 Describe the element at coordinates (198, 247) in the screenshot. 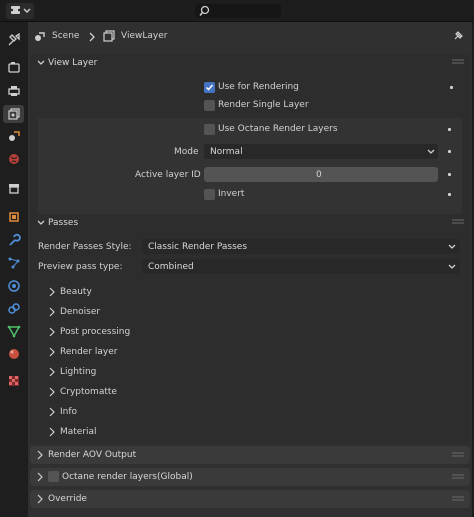

I see `render-passes-style-value: Classic Render Passes` at that location.